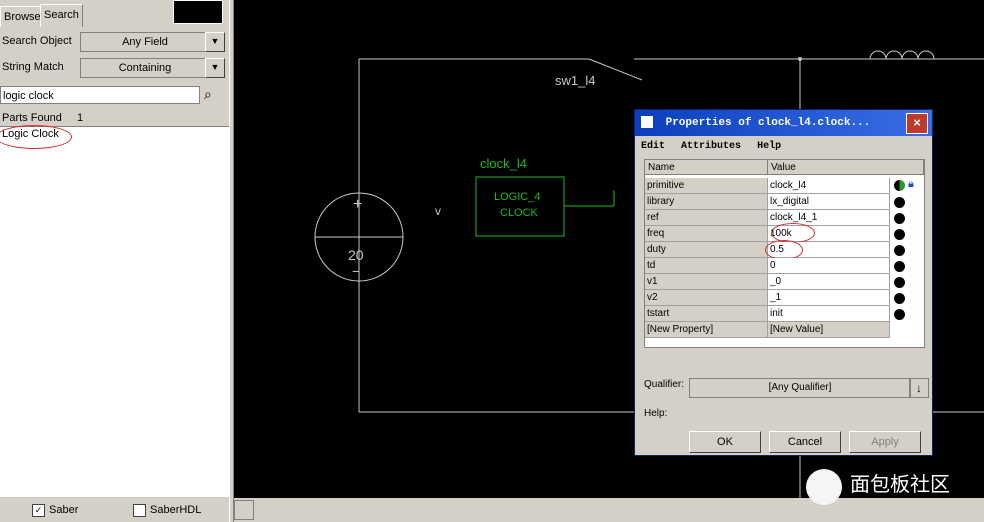  What do you see at coordinates (609, 510) in the screenshot?
I see `horizontal-scrollbar` at bounding box center [609, 510].